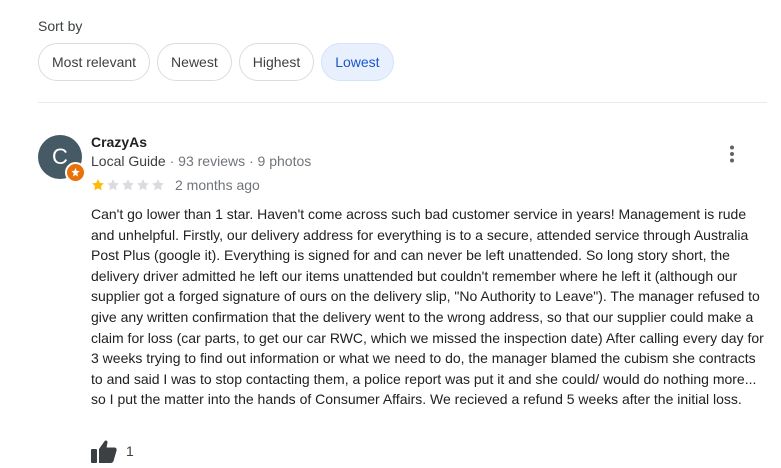 The width and height of the screenshot is (781, 468). Describe the element at coordinates (194, 62) in the screenshot. I see `sort-newest-chip: Newest` at that location.